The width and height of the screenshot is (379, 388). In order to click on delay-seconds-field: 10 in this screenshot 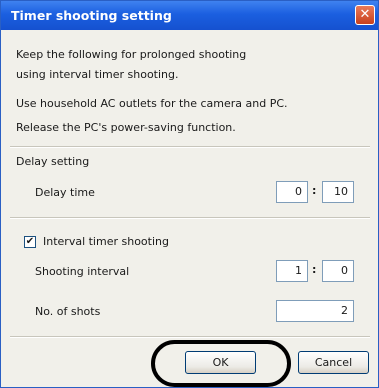, I will do `click(338, 192)`.